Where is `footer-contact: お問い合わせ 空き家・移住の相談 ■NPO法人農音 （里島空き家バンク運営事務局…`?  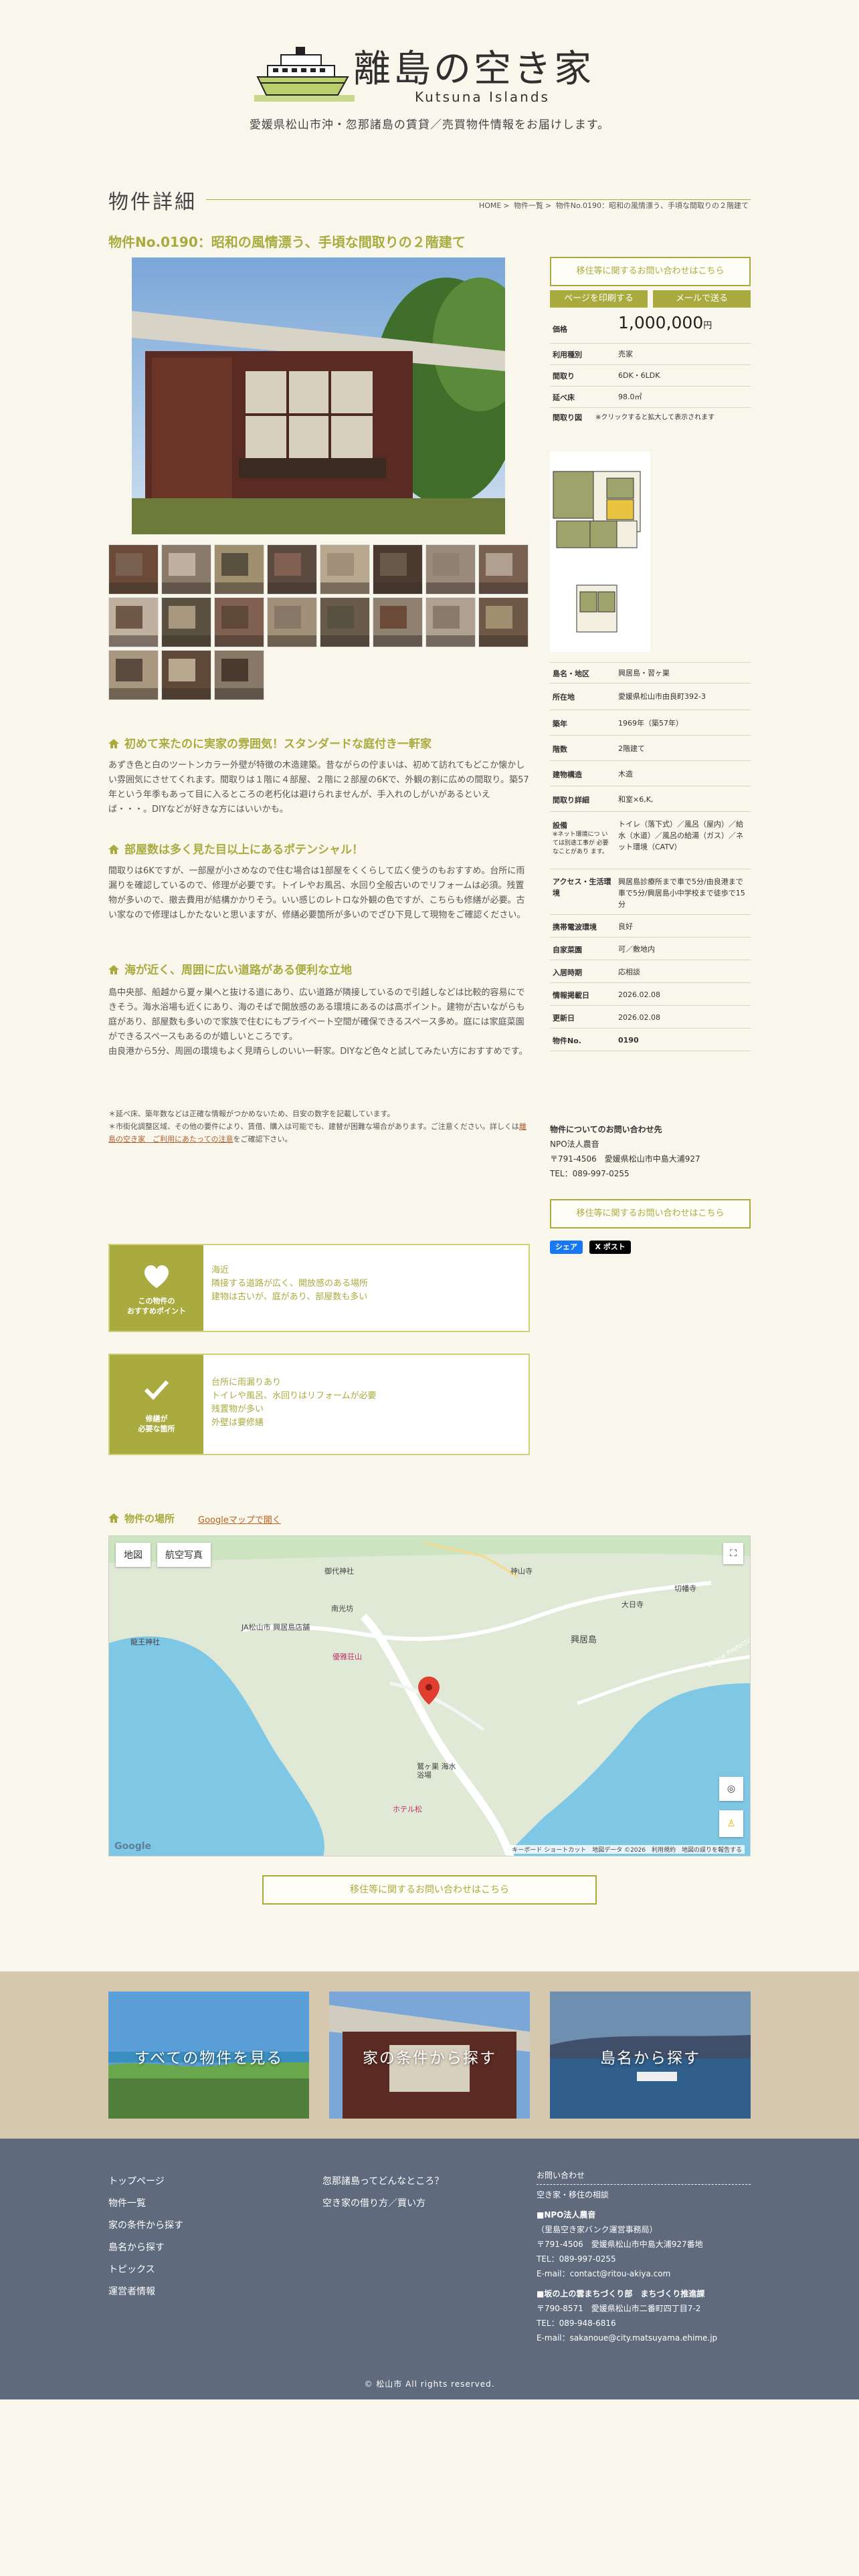 footer-contact: お問い合わせ 空き家・移住の相談 ■NPO法人農音 （里島空き家バンク運営事務局… is located at coordinates (644, 2256).